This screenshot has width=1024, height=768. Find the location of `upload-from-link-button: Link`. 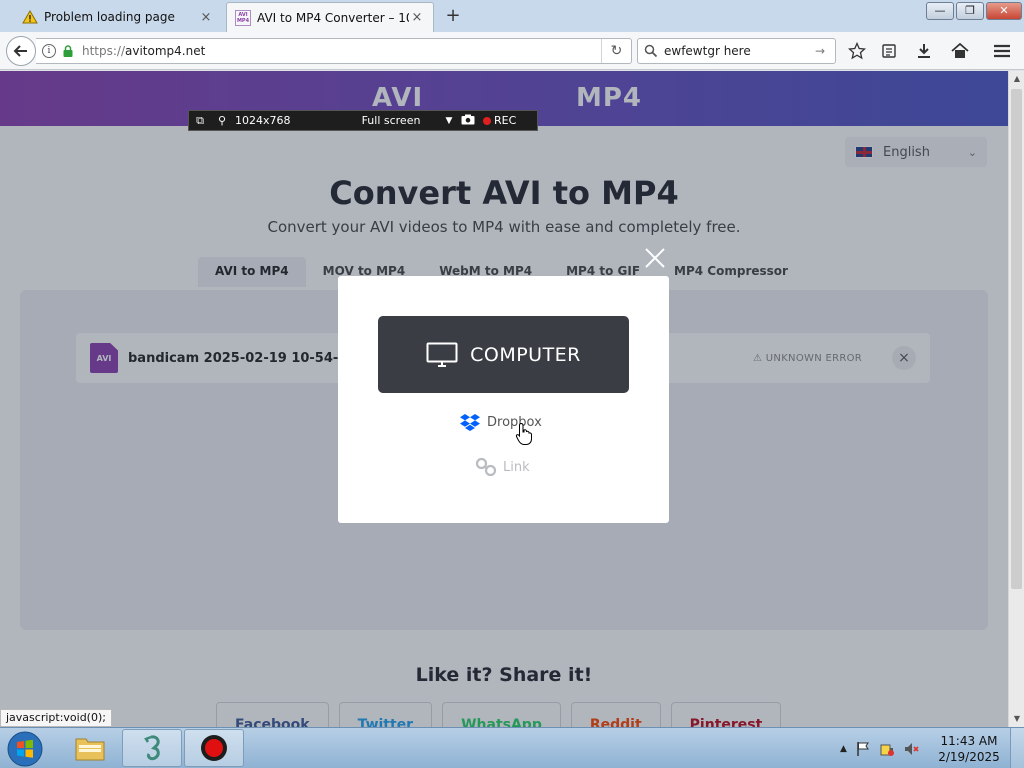

upload-from-link-button: Link is located at coordinates (502, 467).